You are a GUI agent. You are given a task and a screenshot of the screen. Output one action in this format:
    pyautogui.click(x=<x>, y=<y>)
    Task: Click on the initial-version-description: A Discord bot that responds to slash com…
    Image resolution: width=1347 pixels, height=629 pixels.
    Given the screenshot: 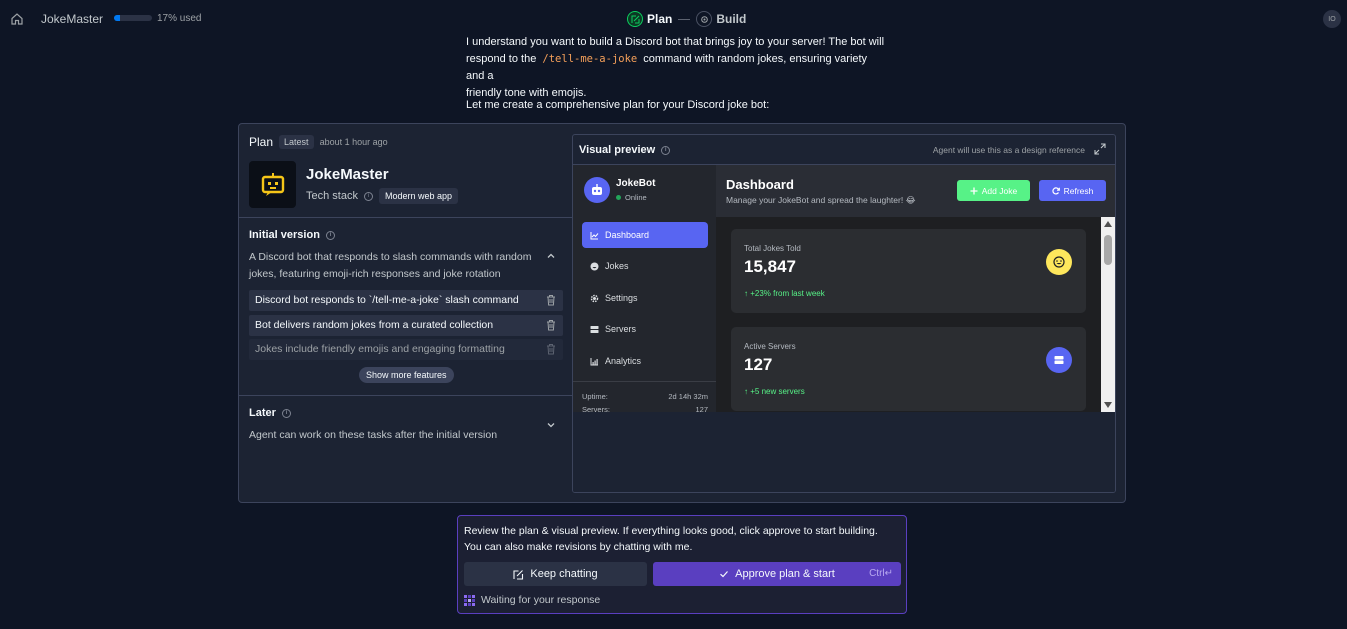 What is the action you would take?
    pyautogui.click(x=390, y=265)
    